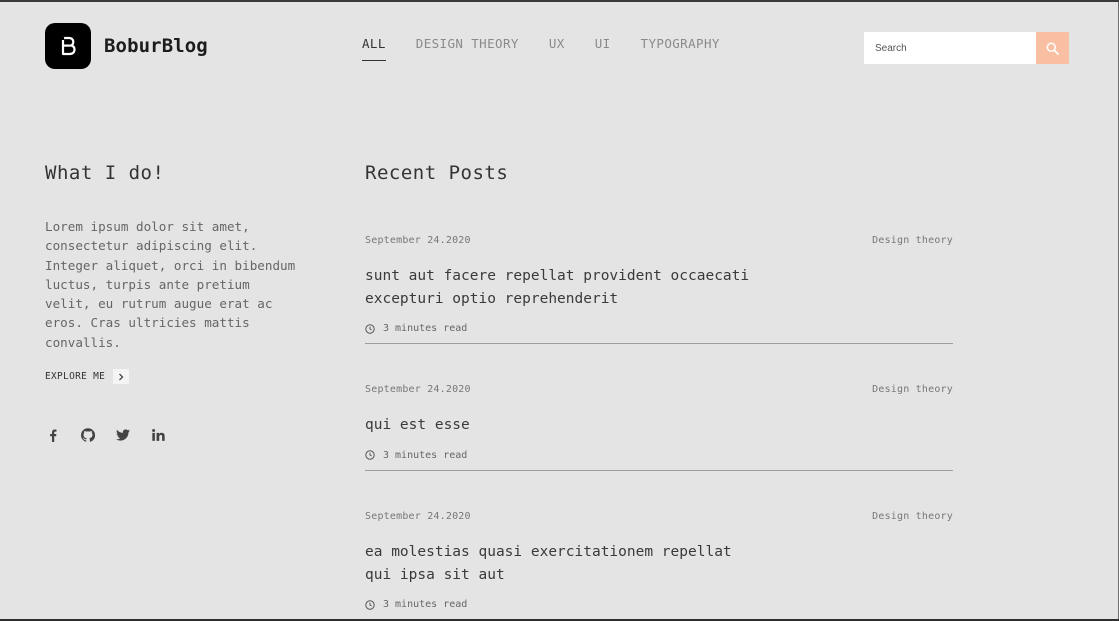 The width and height of the screenshot is (1119, 621). Describe the element at coordinates (467, 48) in the screenshot. I see `nav-tab-design-theory: DESIGN THEORY` at that location.